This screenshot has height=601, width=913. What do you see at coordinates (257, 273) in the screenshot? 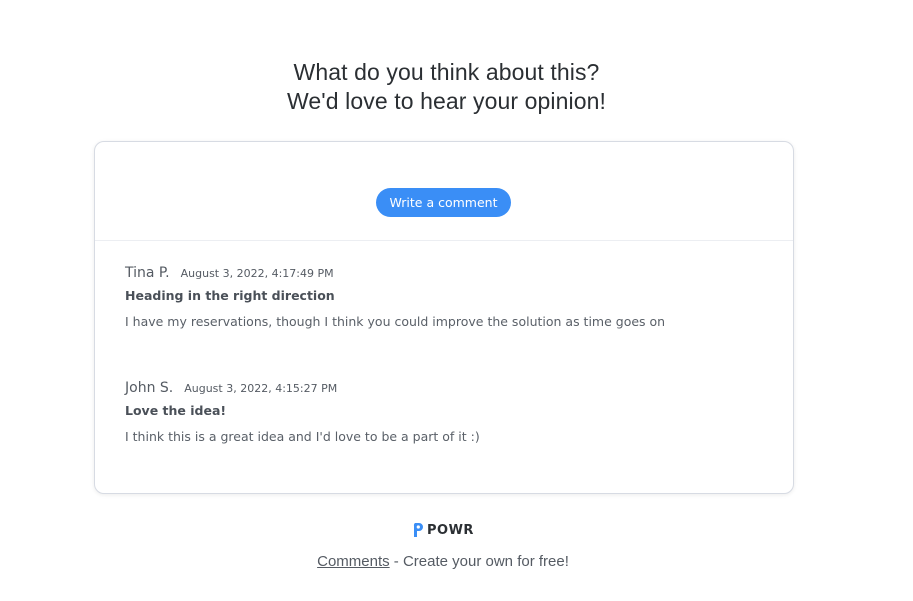
I see `comment-timestamp: August 3, 2022, 4:17:49 PM` at bounding box center [257, 273].